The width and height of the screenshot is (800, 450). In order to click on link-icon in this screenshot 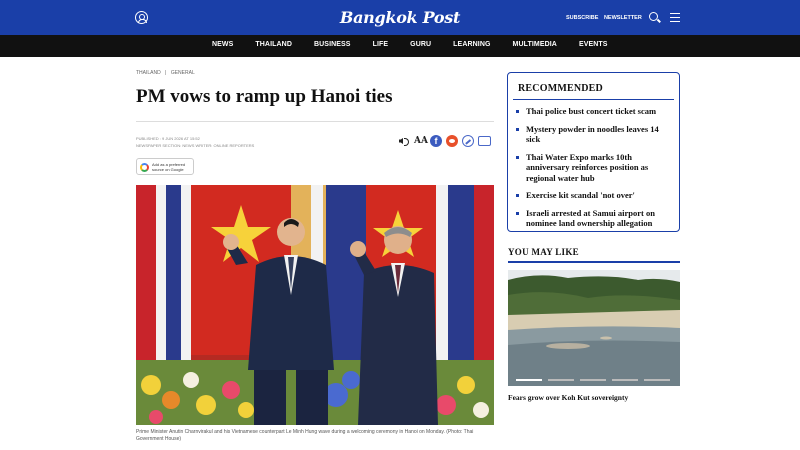, I will do `click(468, 141)`.